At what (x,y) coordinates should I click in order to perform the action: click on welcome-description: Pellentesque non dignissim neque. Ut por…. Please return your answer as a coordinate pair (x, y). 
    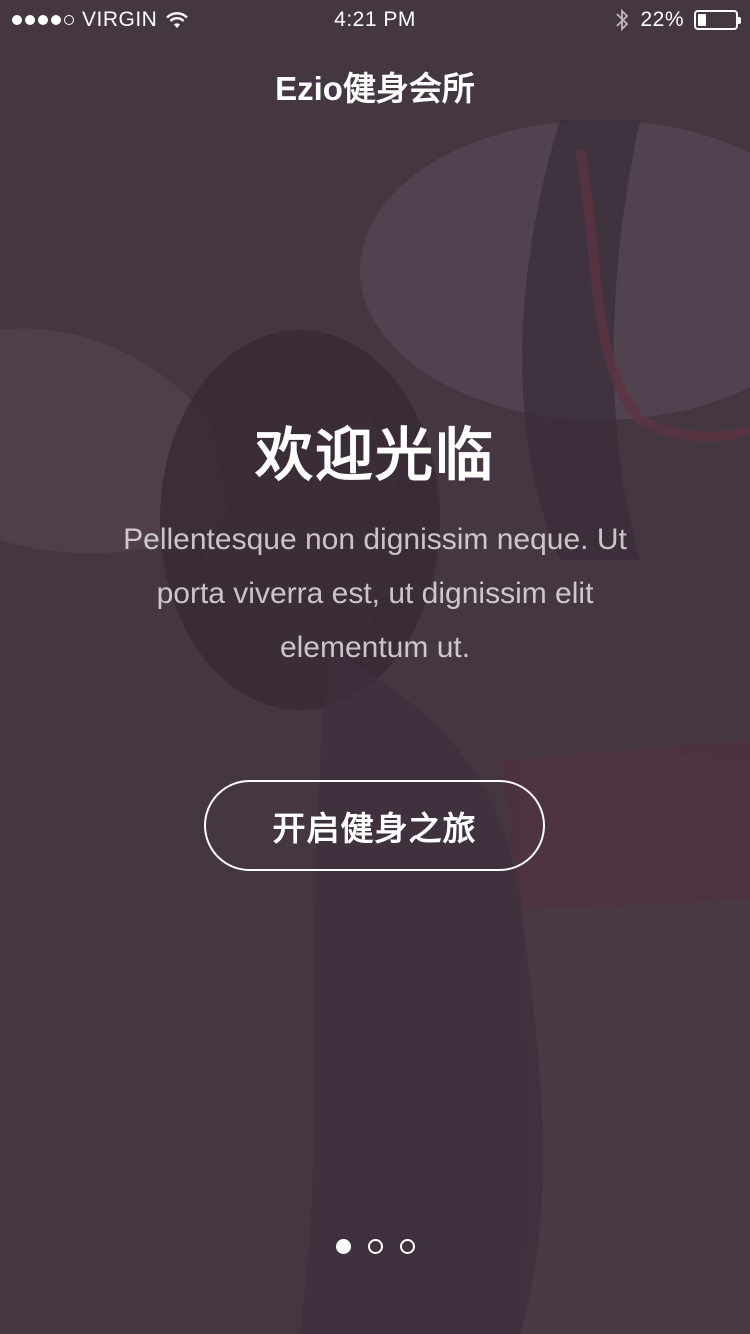
    Looking at the image, I should click on (375, 593).